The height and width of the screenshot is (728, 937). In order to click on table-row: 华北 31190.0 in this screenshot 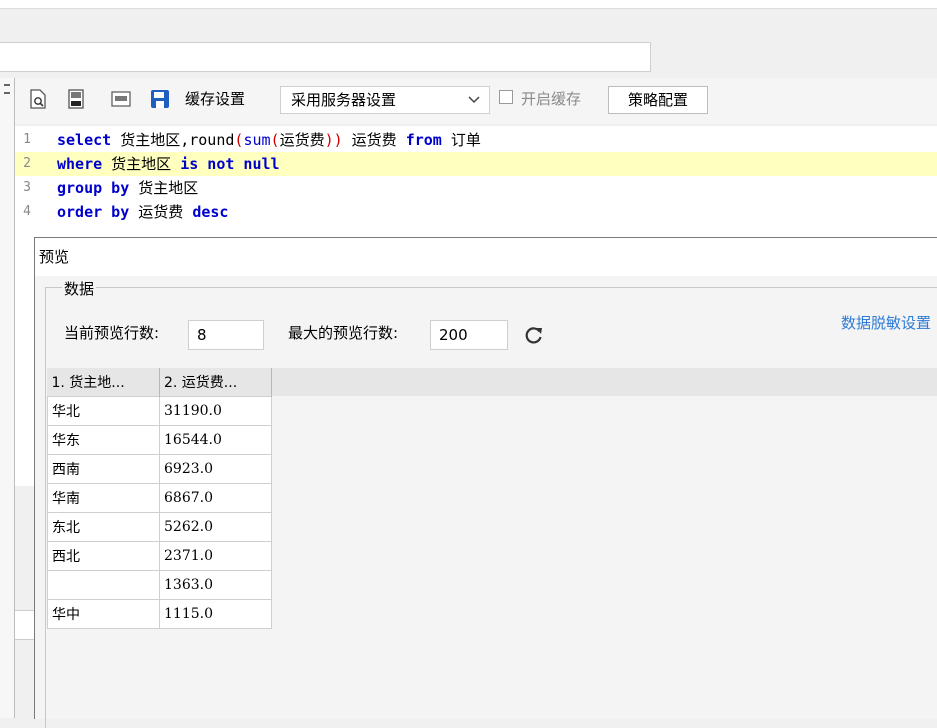, I will do `click(159, 411)`.